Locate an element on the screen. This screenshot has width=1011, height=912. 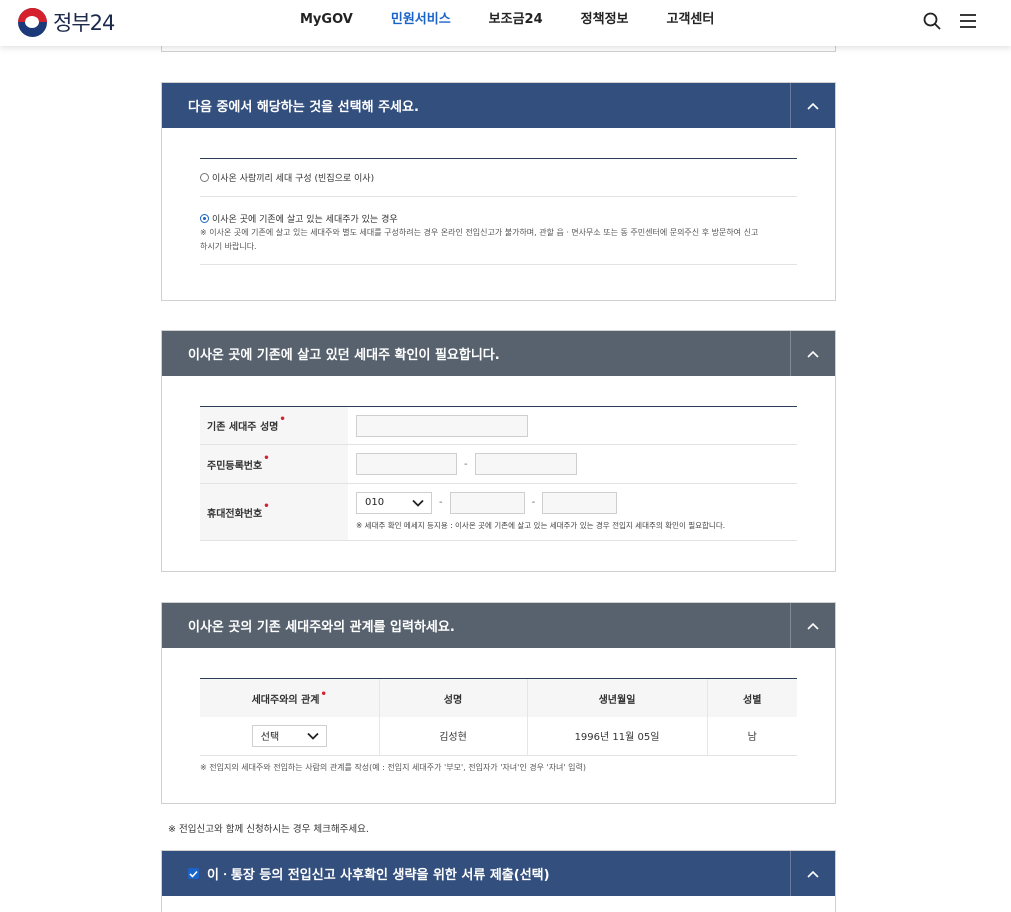
global-header: 정부24 MyGOV 민원서비스 보조금24 정책정보 고객센터 is located at coordinates (505, 23).